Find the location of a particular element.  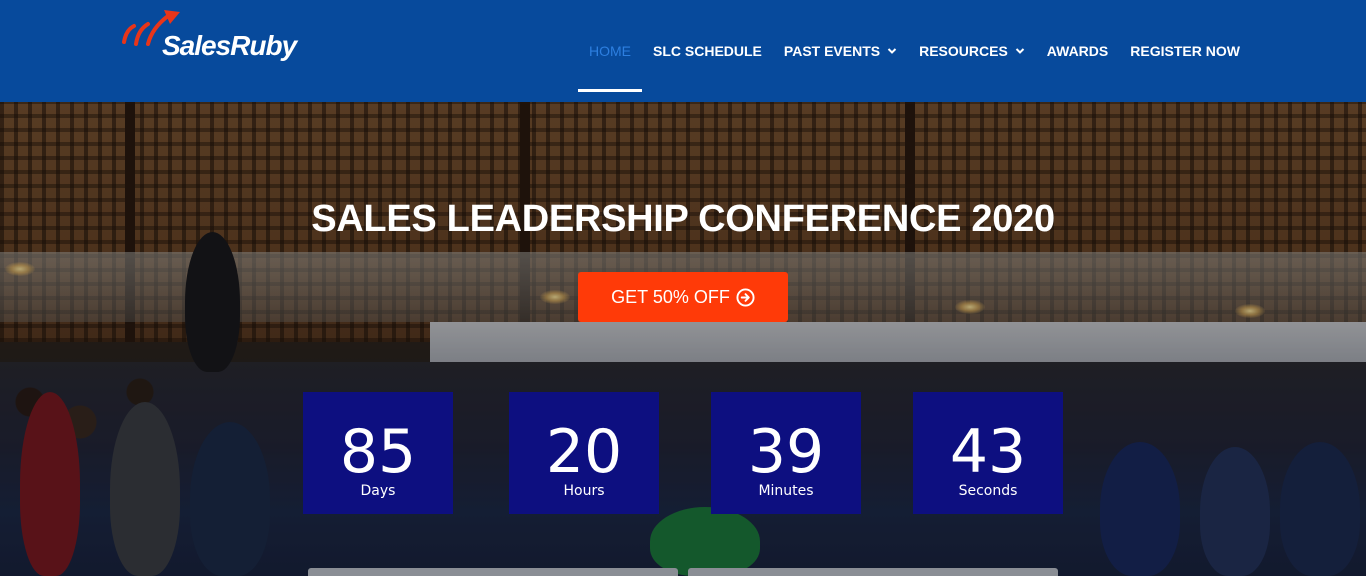

countdown-minutes: 39 Minutes is located at coordinates (786, 453).